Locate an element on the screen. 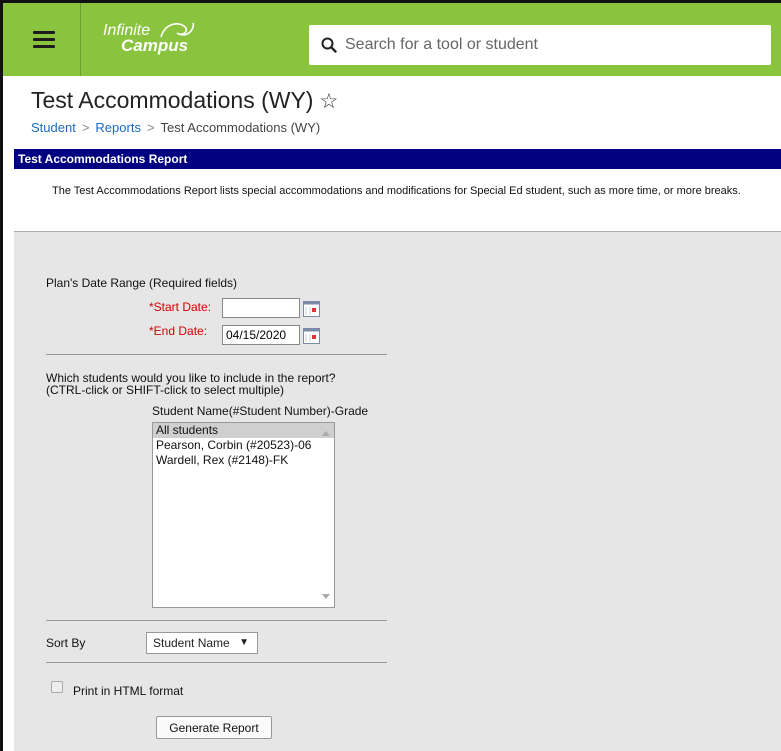 The height and width of the screenshot is (751, 781). search-input is located at coordinates (545, 45).